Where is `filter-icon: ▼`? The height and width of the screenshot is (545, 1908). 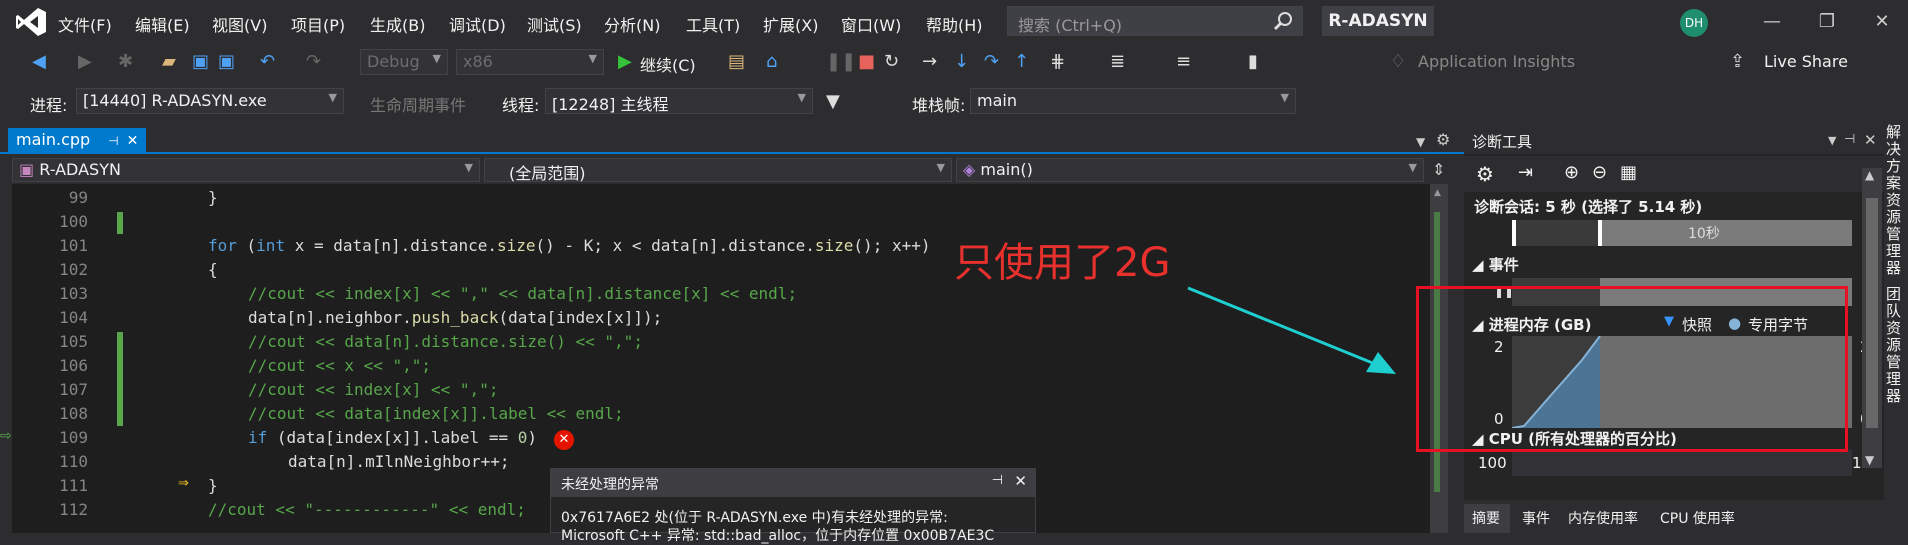 filter-icon: ▼ is located at coordinates (833, 102).